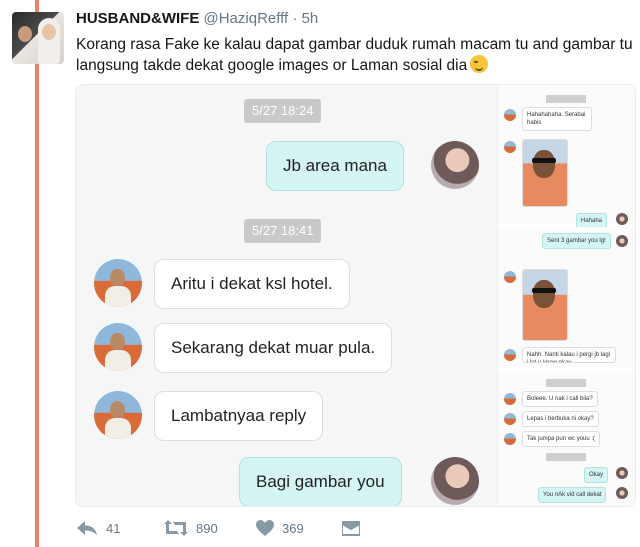  What do you see at coordinates (335, 166) in the screenshot?
I see `chat-bubble-outgoing: Jb area mana` at bounding box center [335, 166].